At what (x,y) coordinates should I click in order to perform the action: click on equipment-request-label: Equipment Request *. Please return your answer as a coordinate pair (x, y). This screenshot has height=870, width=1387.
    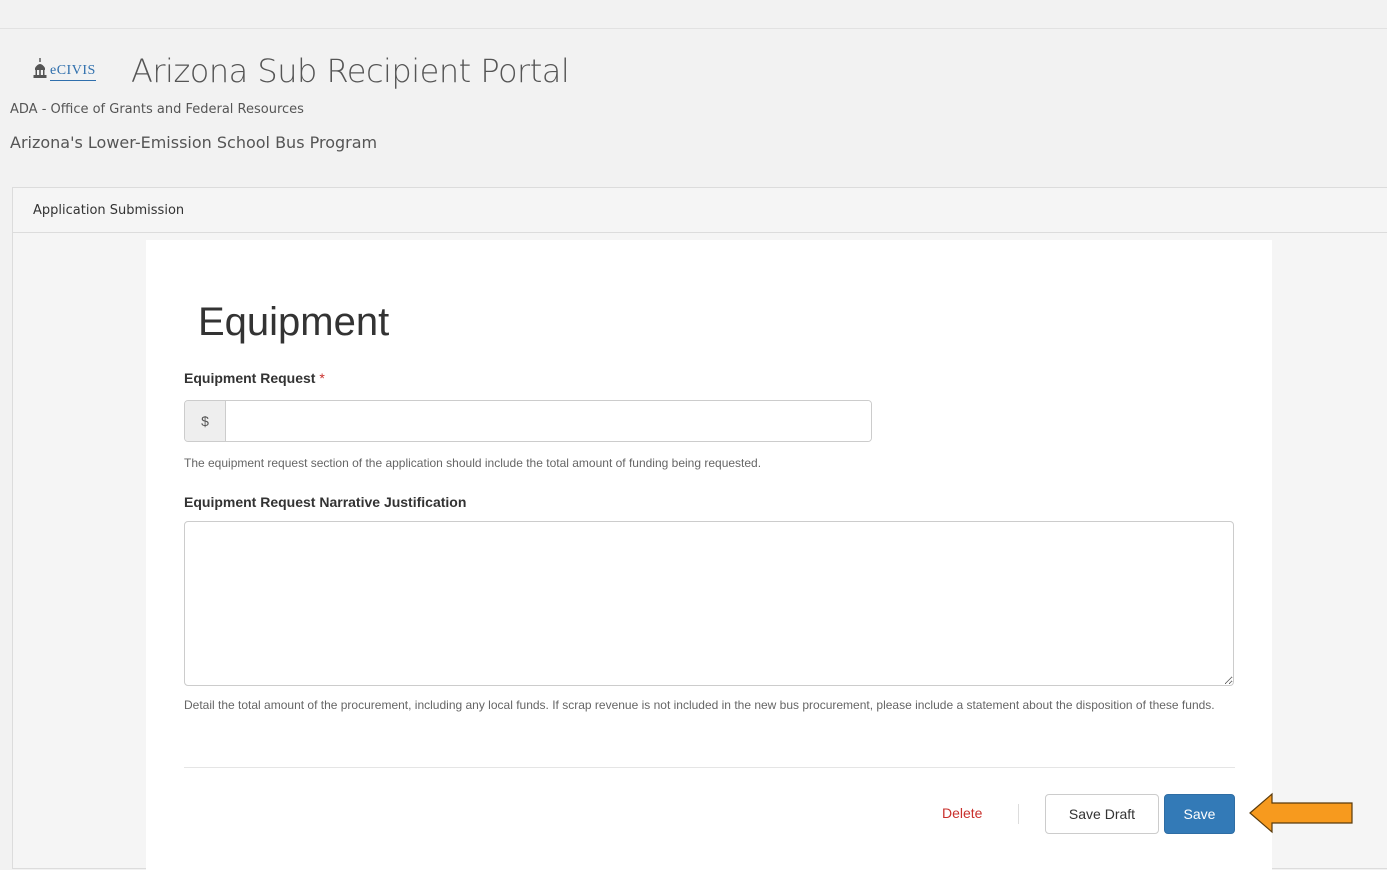
    Looking at the image, I should click on (254, 378).